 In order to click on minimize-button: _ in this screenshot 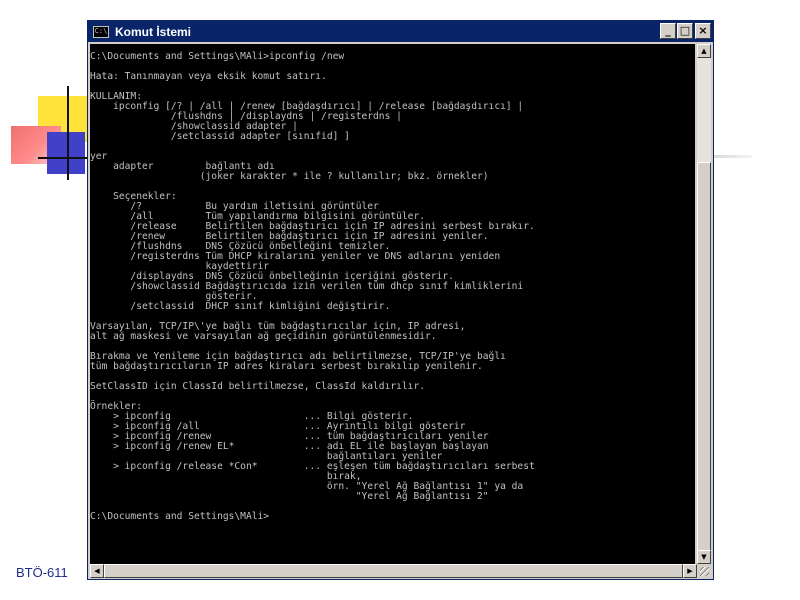, I will do `click(668, 31)`.